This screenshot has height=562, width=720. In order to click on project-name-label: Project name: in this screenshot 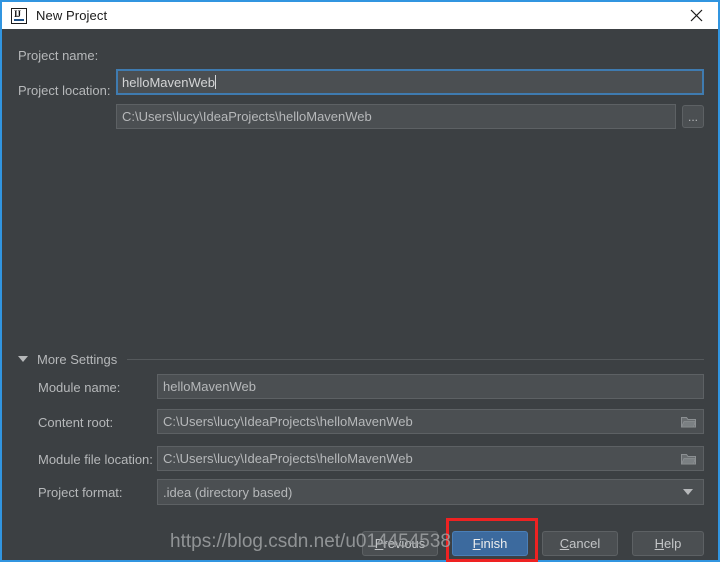, I will do `click(58, 55)`.